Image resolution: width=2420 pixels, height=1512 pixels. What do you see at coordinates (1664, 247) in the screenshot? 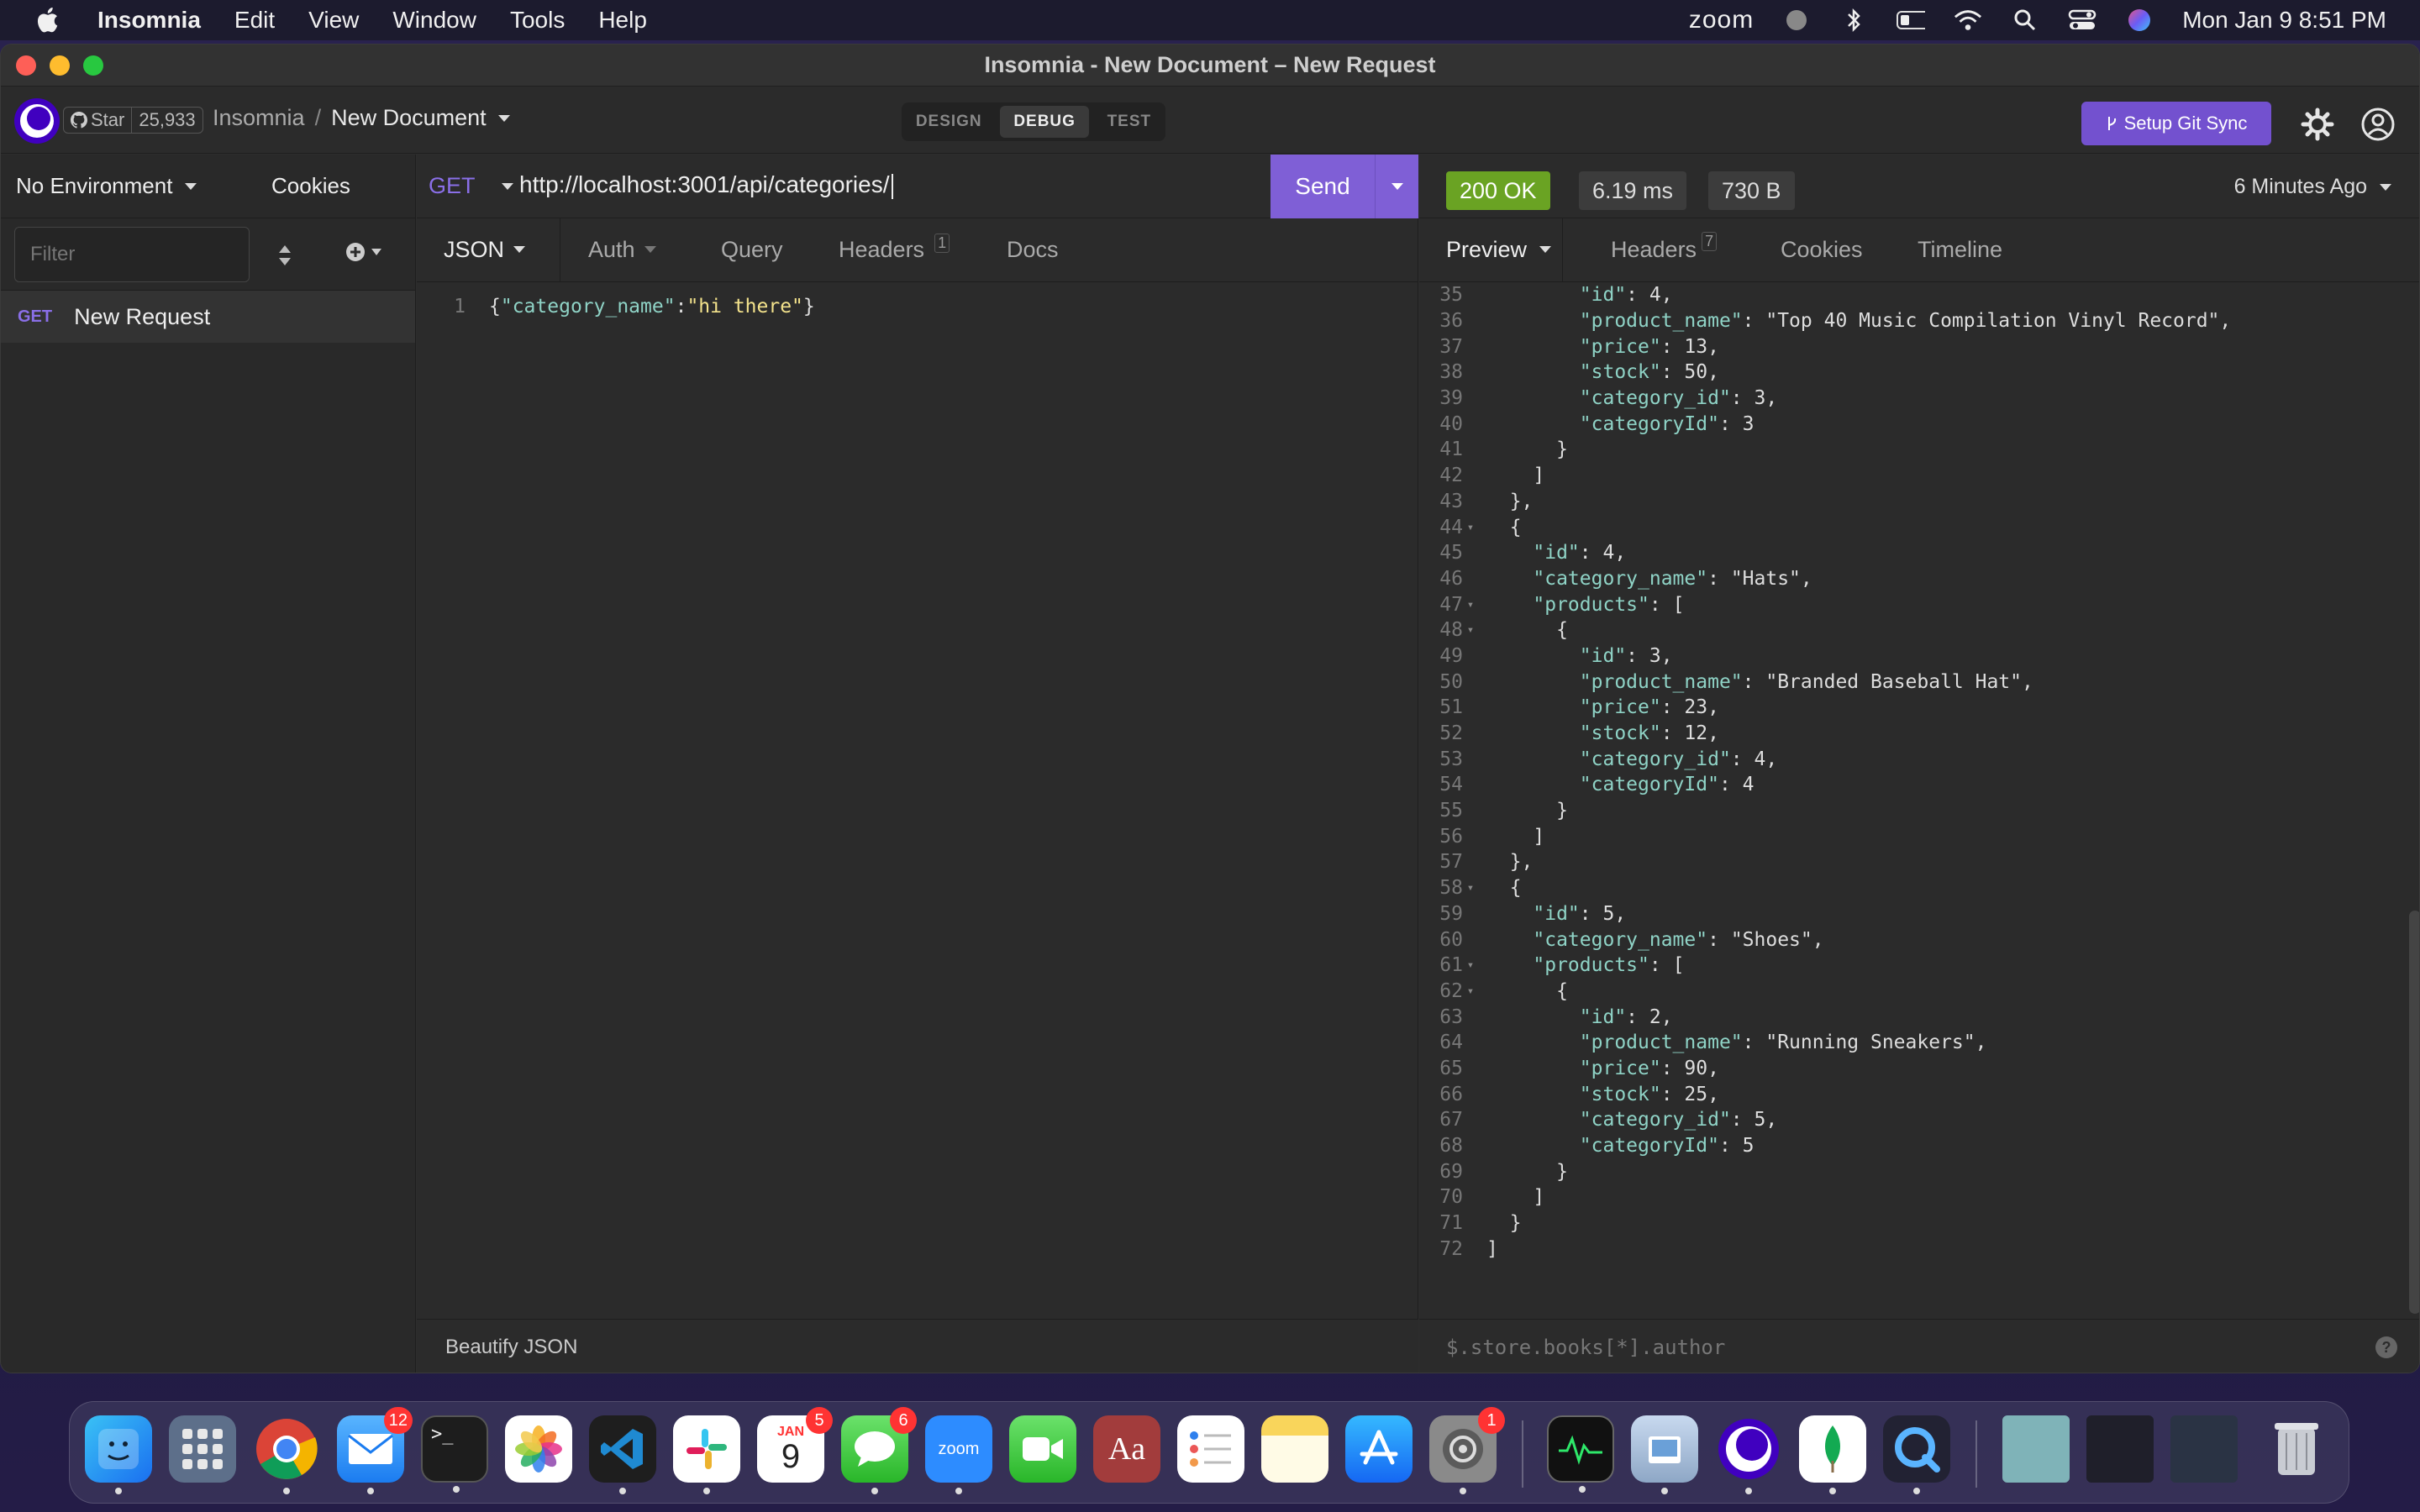
I see `tab-response-headers: Headers 7` at bounding box center [1664, 247].